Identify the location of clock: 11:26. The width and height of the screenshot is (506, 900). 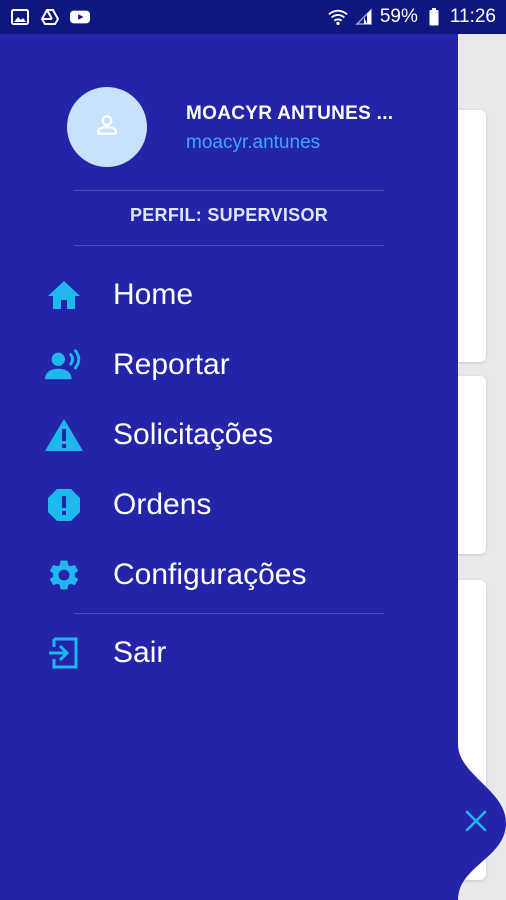
(472, 16).